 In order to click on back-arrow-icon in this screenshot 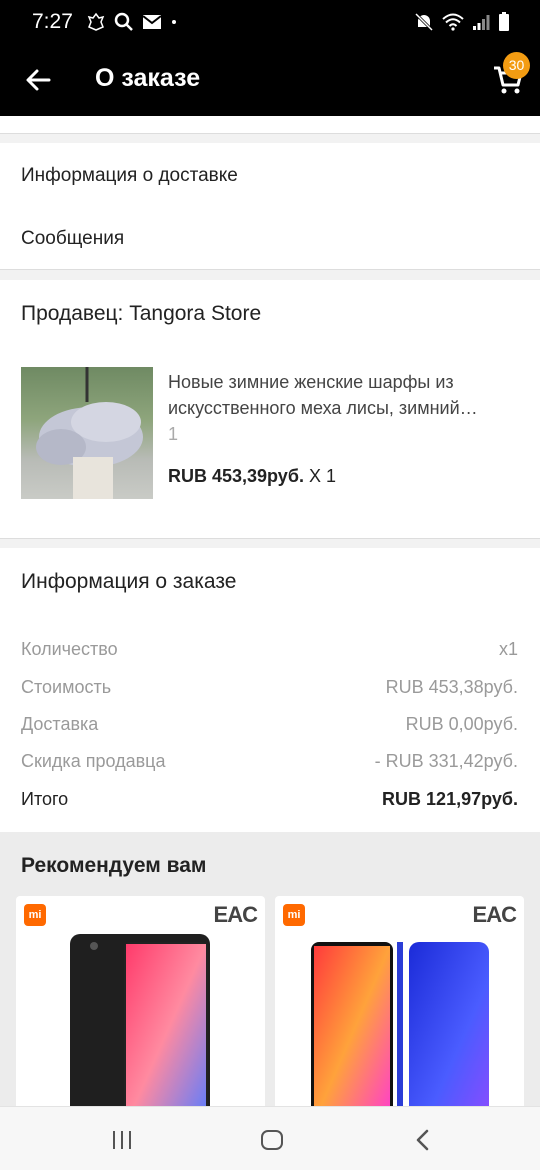, I will do `click(38, 80)`.